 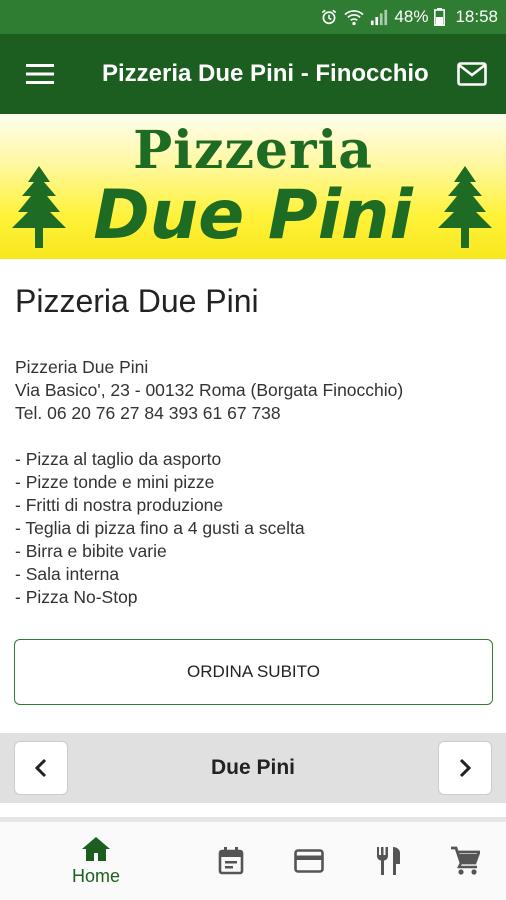 I want to click on list-item: - Birra e bibite varie, so click(x=91, y=551).